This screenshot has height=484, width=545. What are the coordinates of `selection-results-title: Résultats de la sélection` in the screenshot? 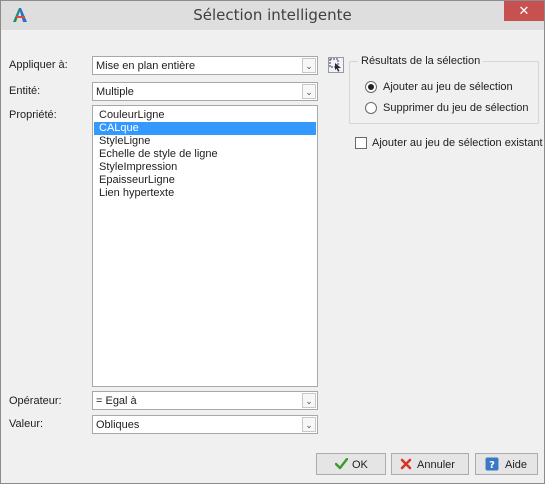 It's located at (421, 61).